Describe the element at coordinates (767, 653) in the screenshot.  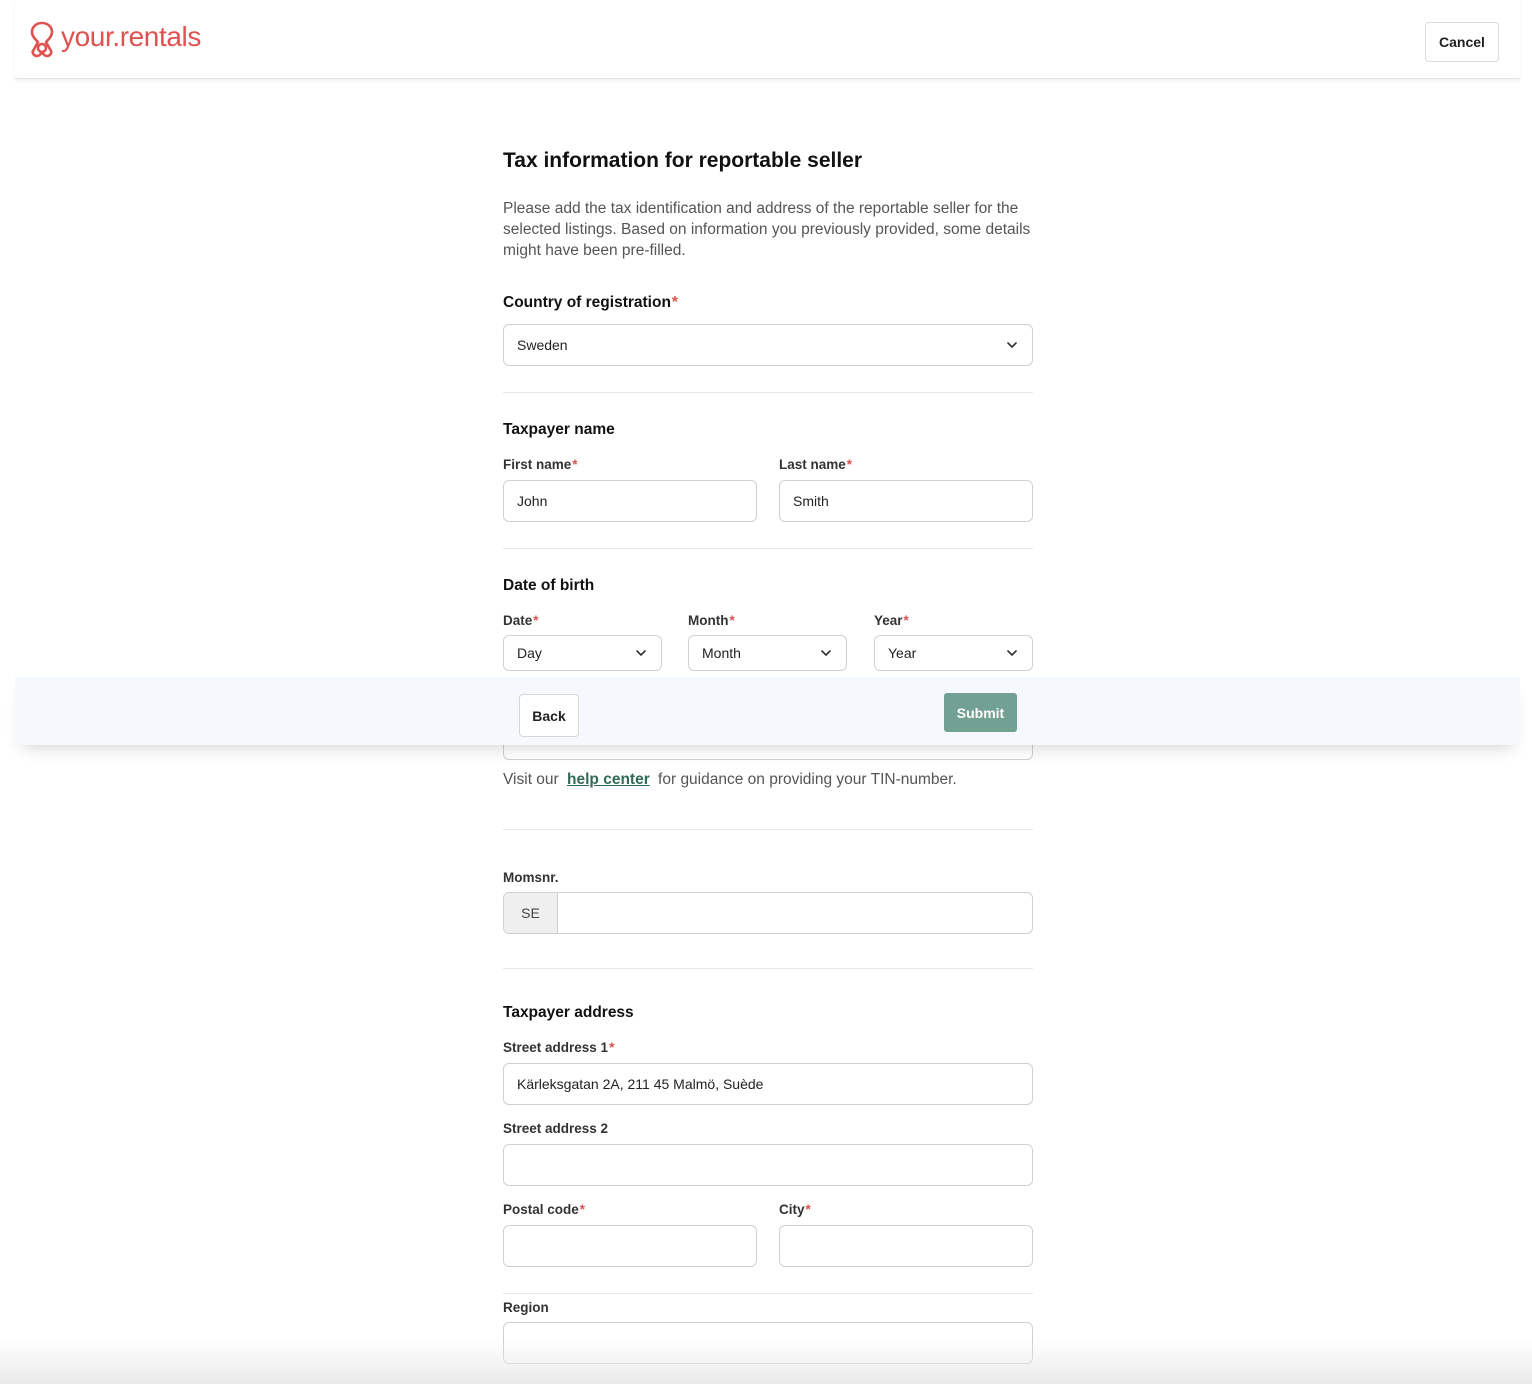
I see `month-select: Month` at that location.